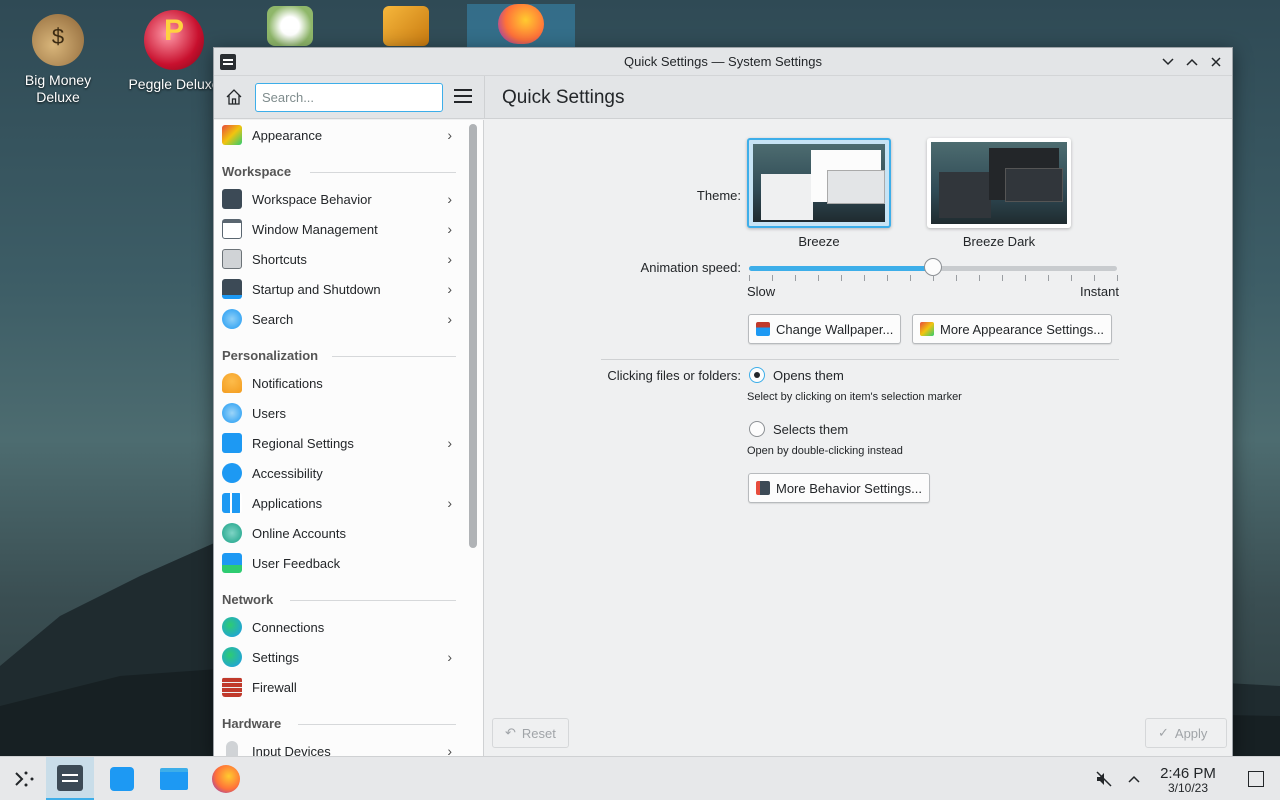  Describe the element at coordinates (235, 98) in the screenshot. I see `home-button` at that location.